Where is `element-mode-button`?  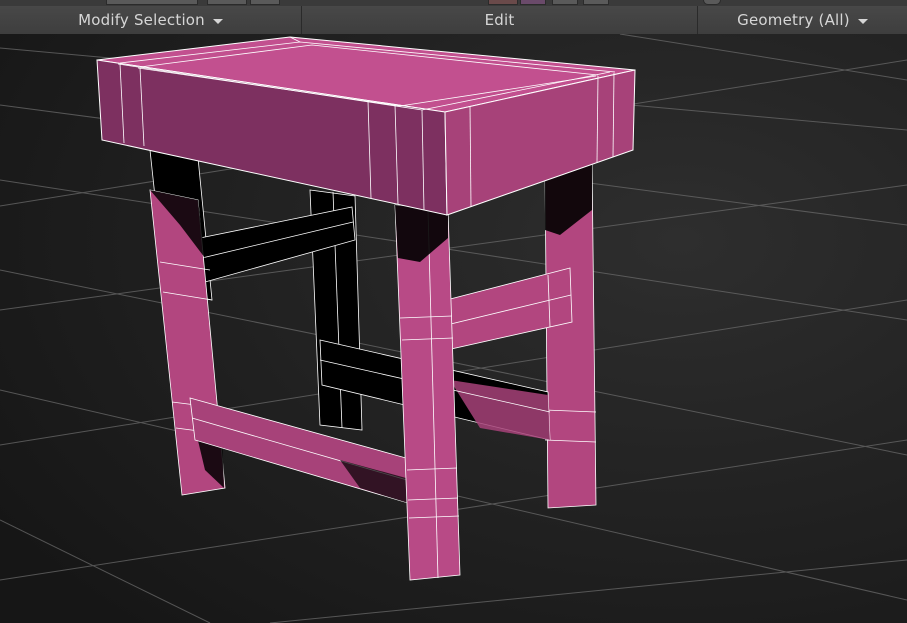
element-mode-button is located at coordinates (596, 2).